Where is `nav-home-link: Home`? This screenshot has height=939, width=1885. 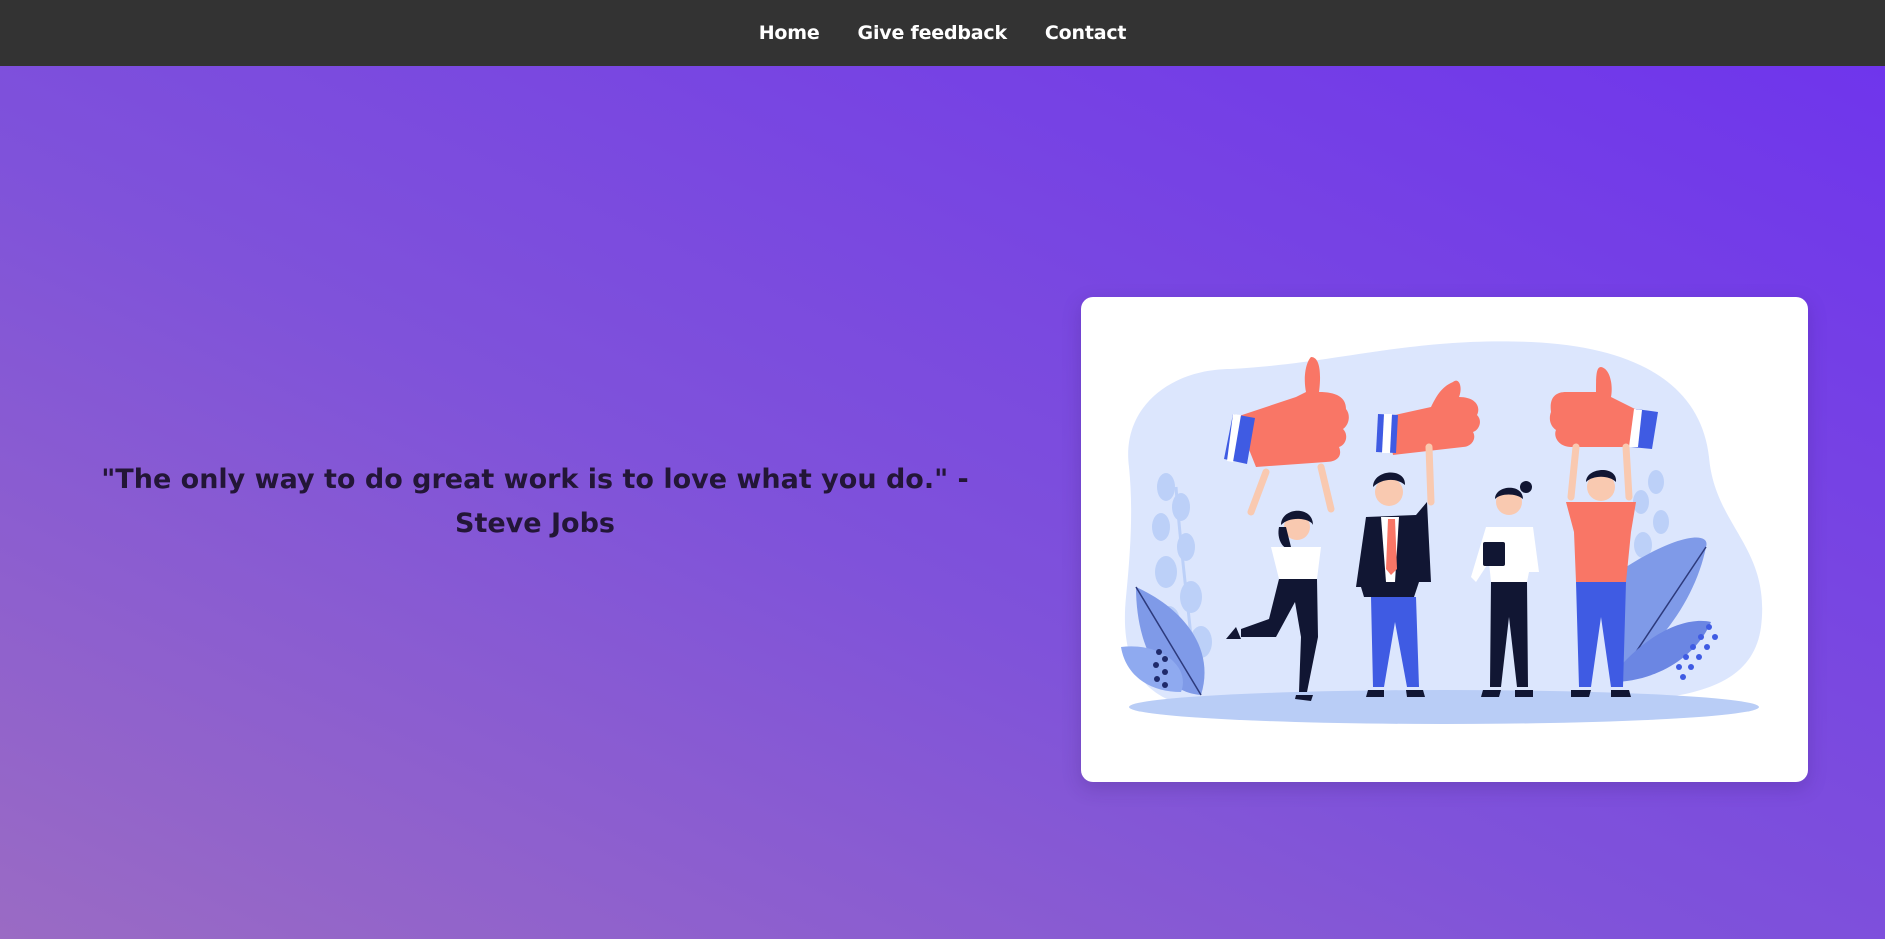 nav-home-link: Home is located at coordinates (789, 33).